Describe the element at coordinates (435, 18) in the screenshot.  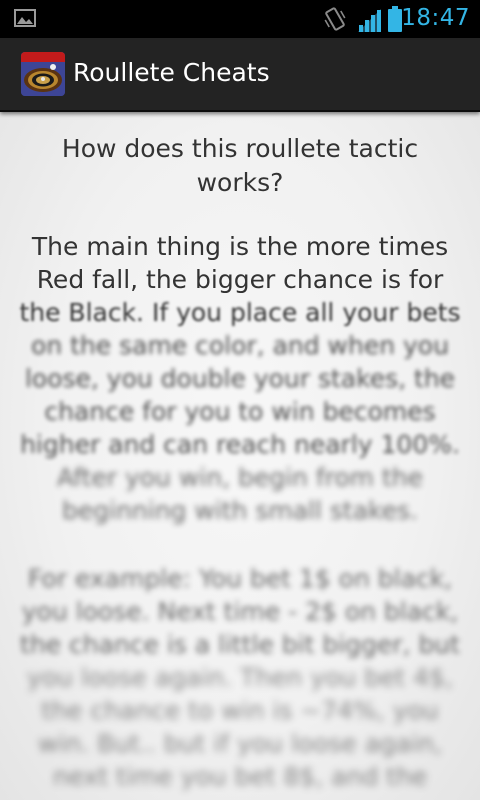
I see `status-clock: 18:47` at that location.